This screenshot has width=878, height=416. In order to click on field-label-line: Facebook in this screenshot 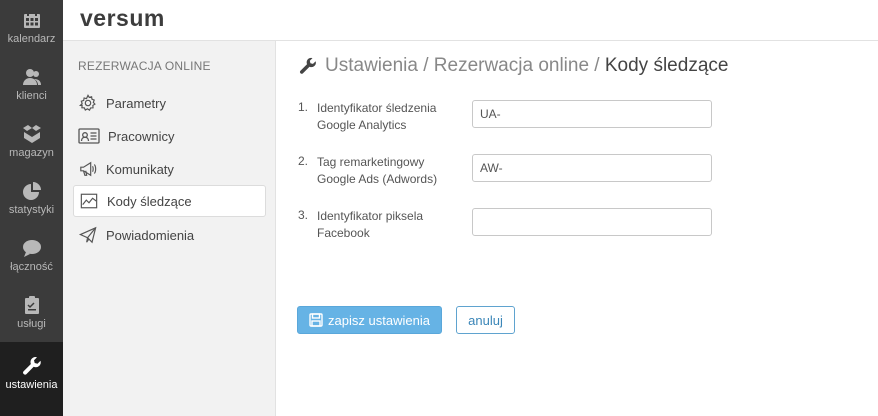, I will do `click(343, 233)`.